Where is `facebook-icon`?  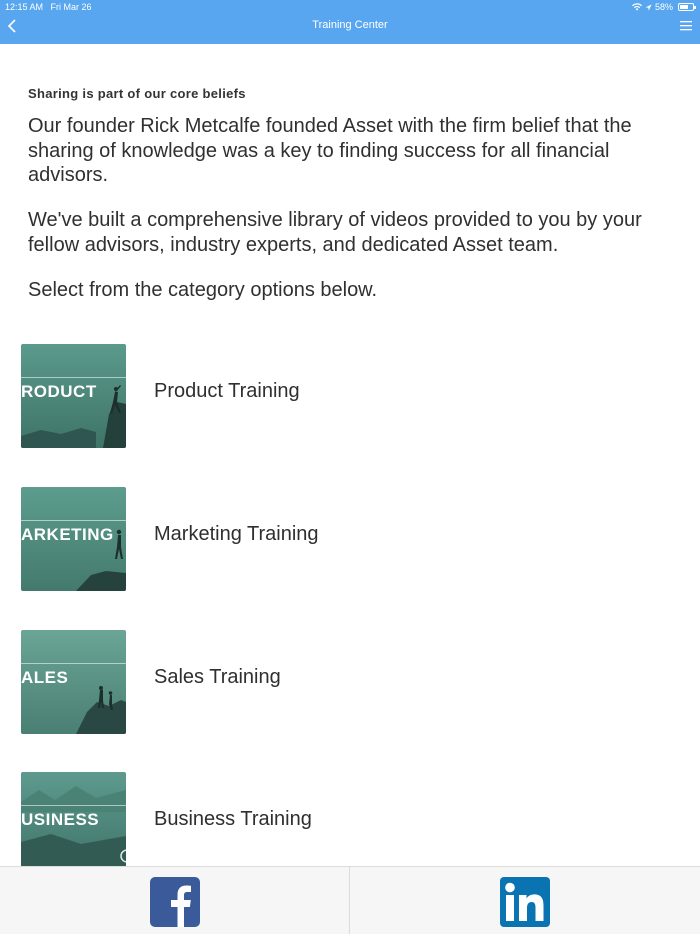 facebook-icon is located at coordinates (175, 902).